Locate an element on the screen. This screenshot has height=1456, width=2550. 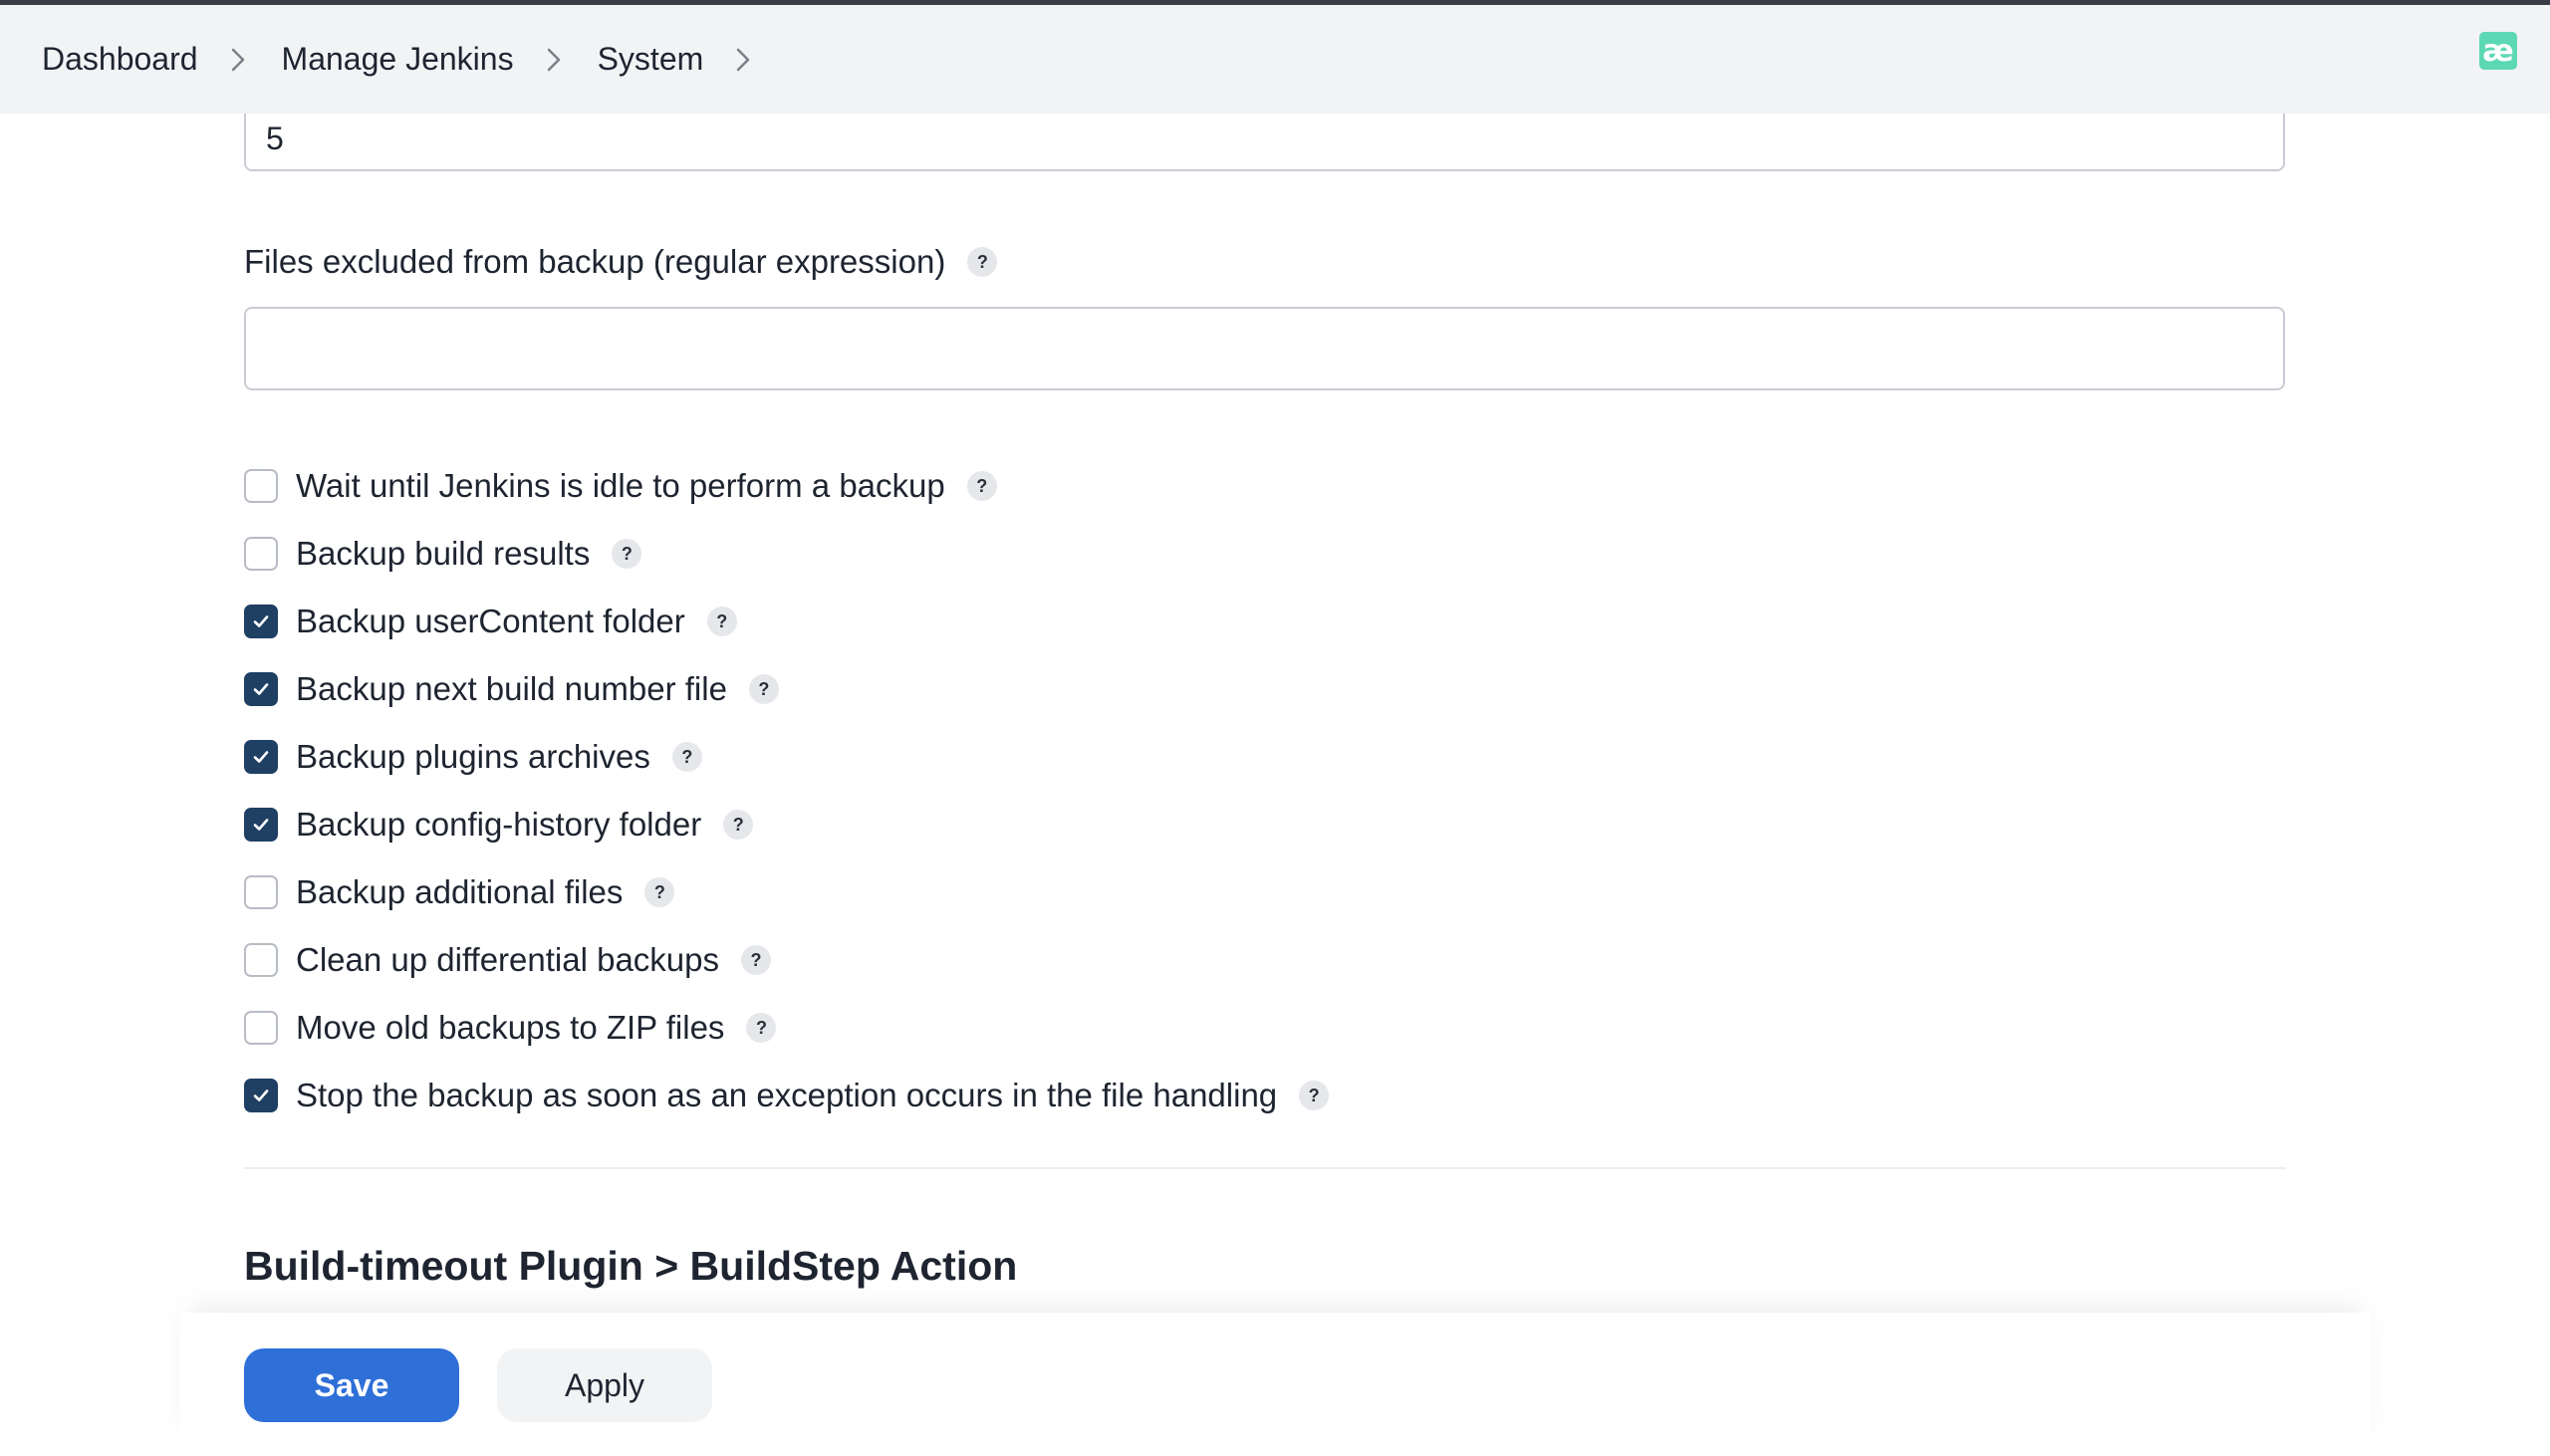
checkbox-row: Backup config-history folder? is located at coordinates (786, 824).